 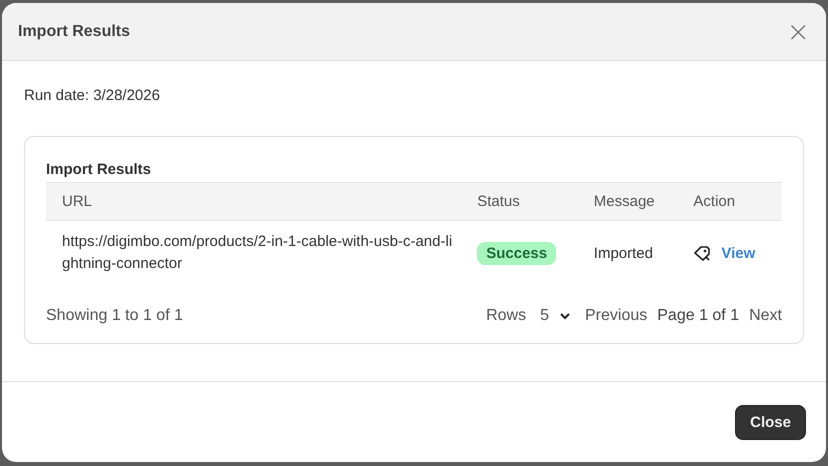 What do you see at coordinates (616, 316) in the screenshot?
I see `previous-button: Previous` at bounding box center [616, 316].